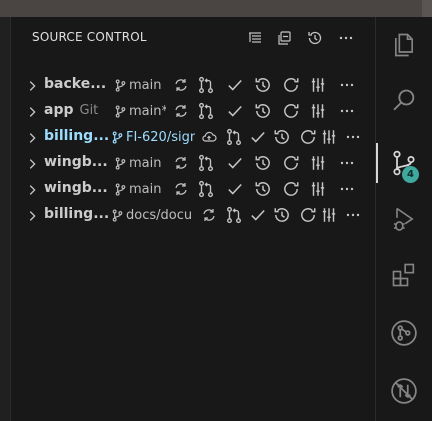  I want to click on repository-row: app Git main*, so click(193, 112).